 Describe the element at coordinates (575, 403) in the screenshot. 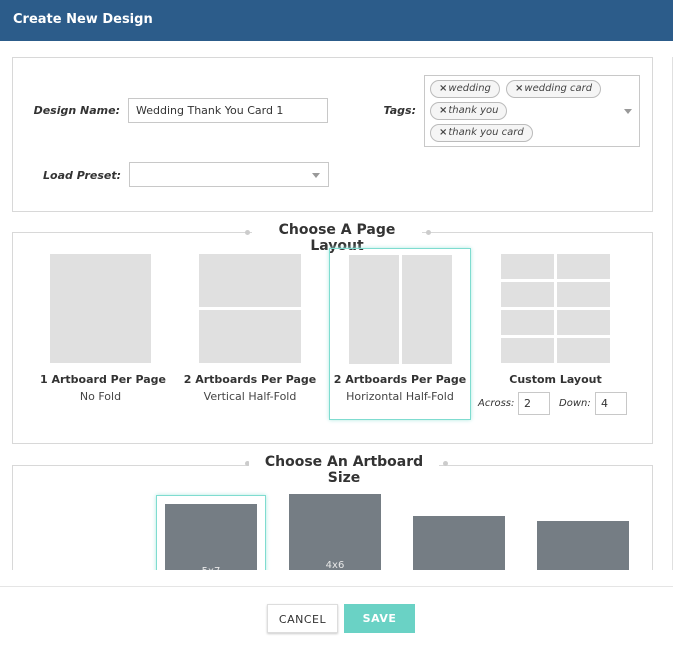

I see `down-label: Down:` at that location.